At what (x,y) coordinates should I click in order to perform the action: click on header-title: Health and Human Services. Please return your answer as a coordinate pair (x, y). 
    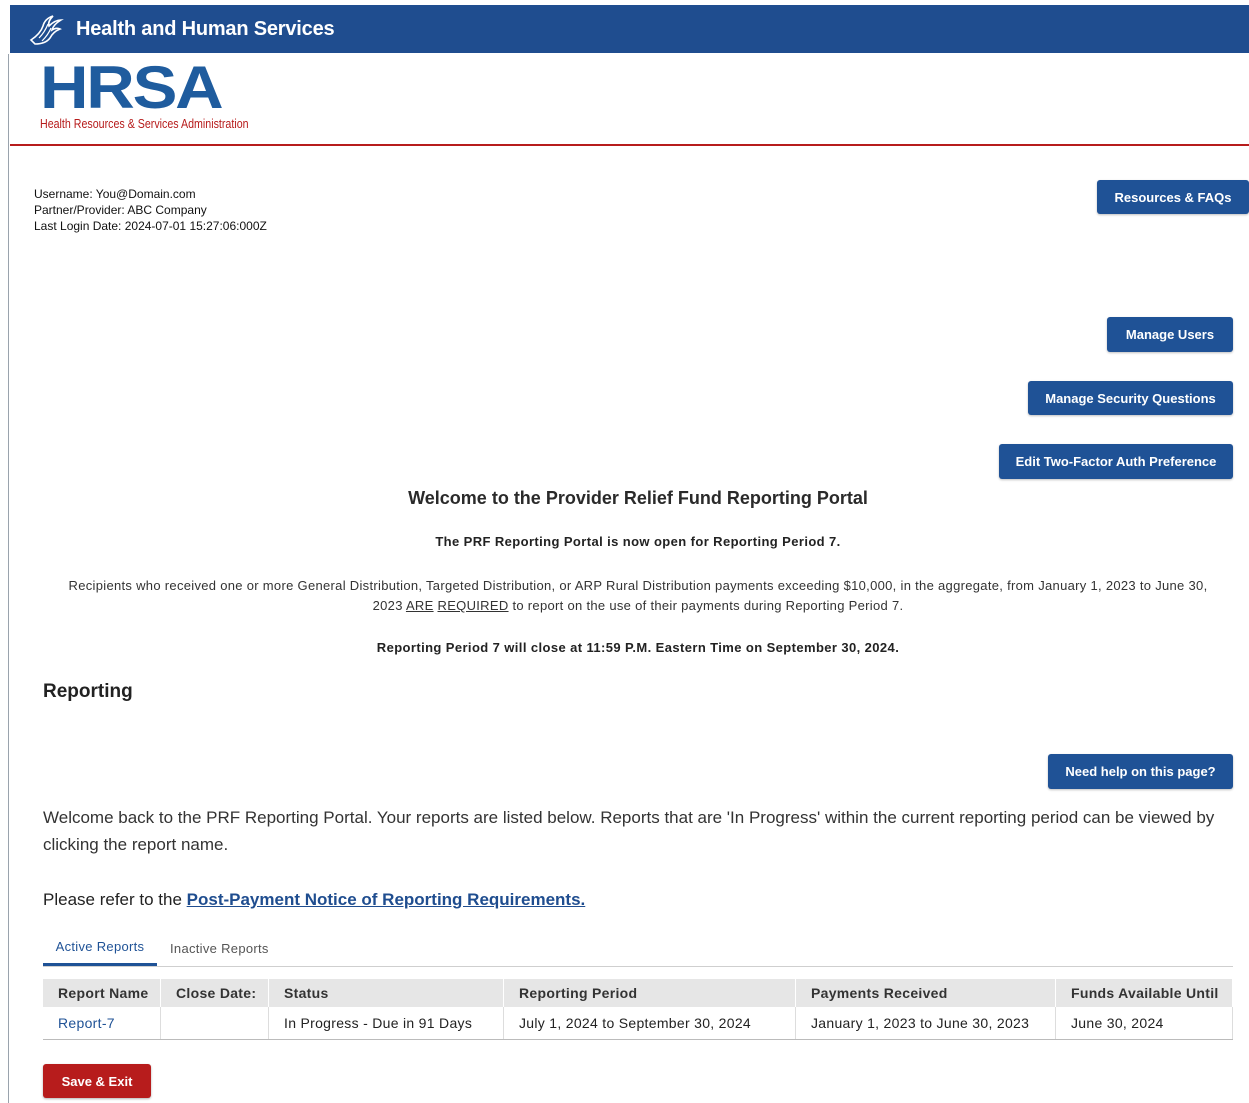
    Looking at the image, I should click on (205, 28).